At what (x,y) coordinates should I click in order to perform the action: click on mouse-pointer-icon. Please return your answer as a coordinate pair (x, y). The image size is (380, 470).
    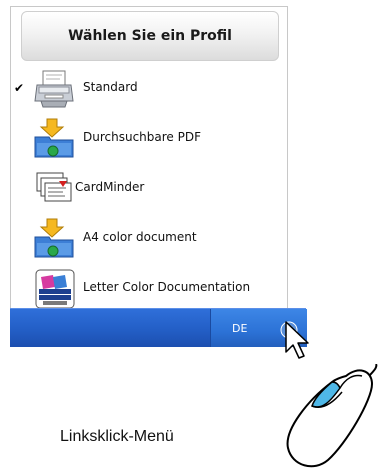
    Looking at the image, I should click on (297, 340).